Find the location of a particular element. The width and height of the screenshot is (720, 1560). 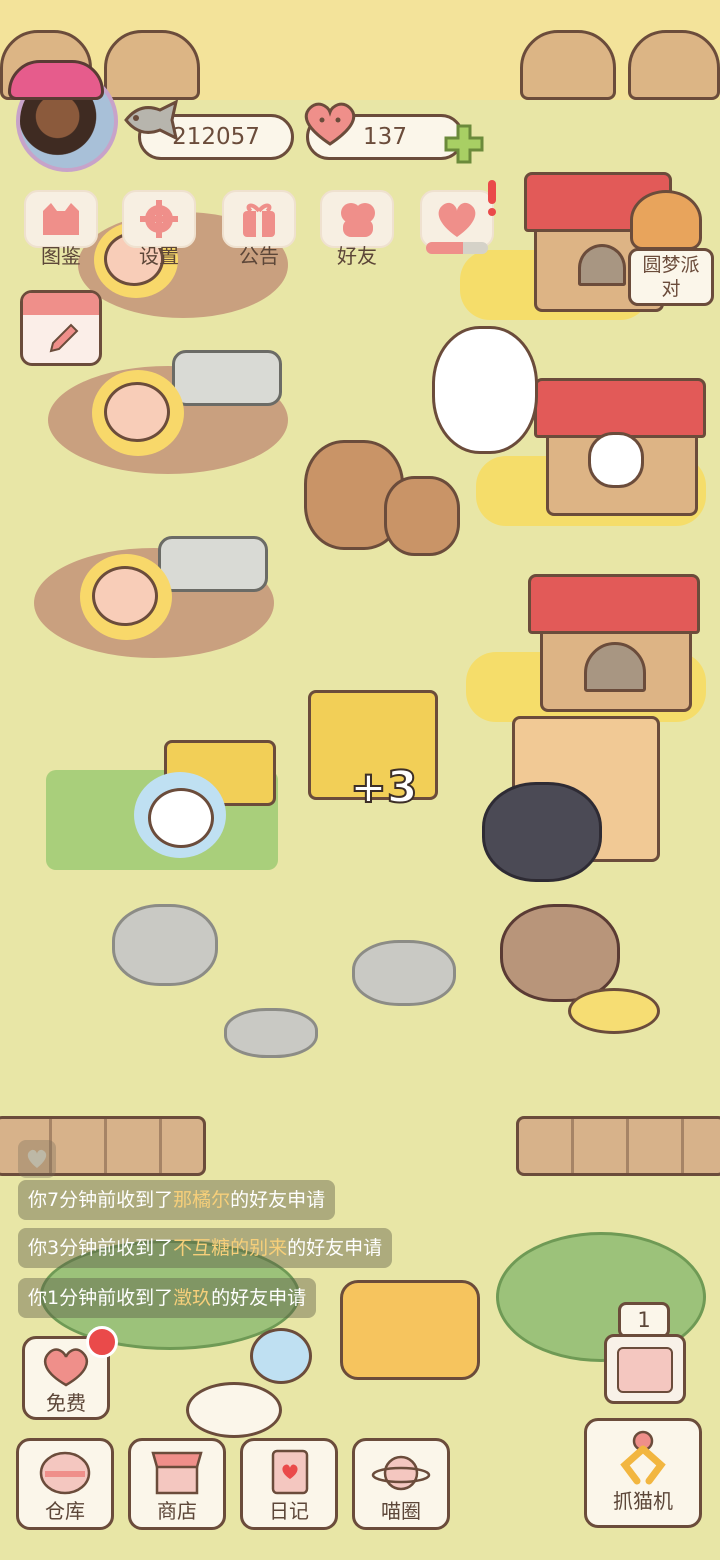

cat-book-icon is located at coordinates (61, 219).